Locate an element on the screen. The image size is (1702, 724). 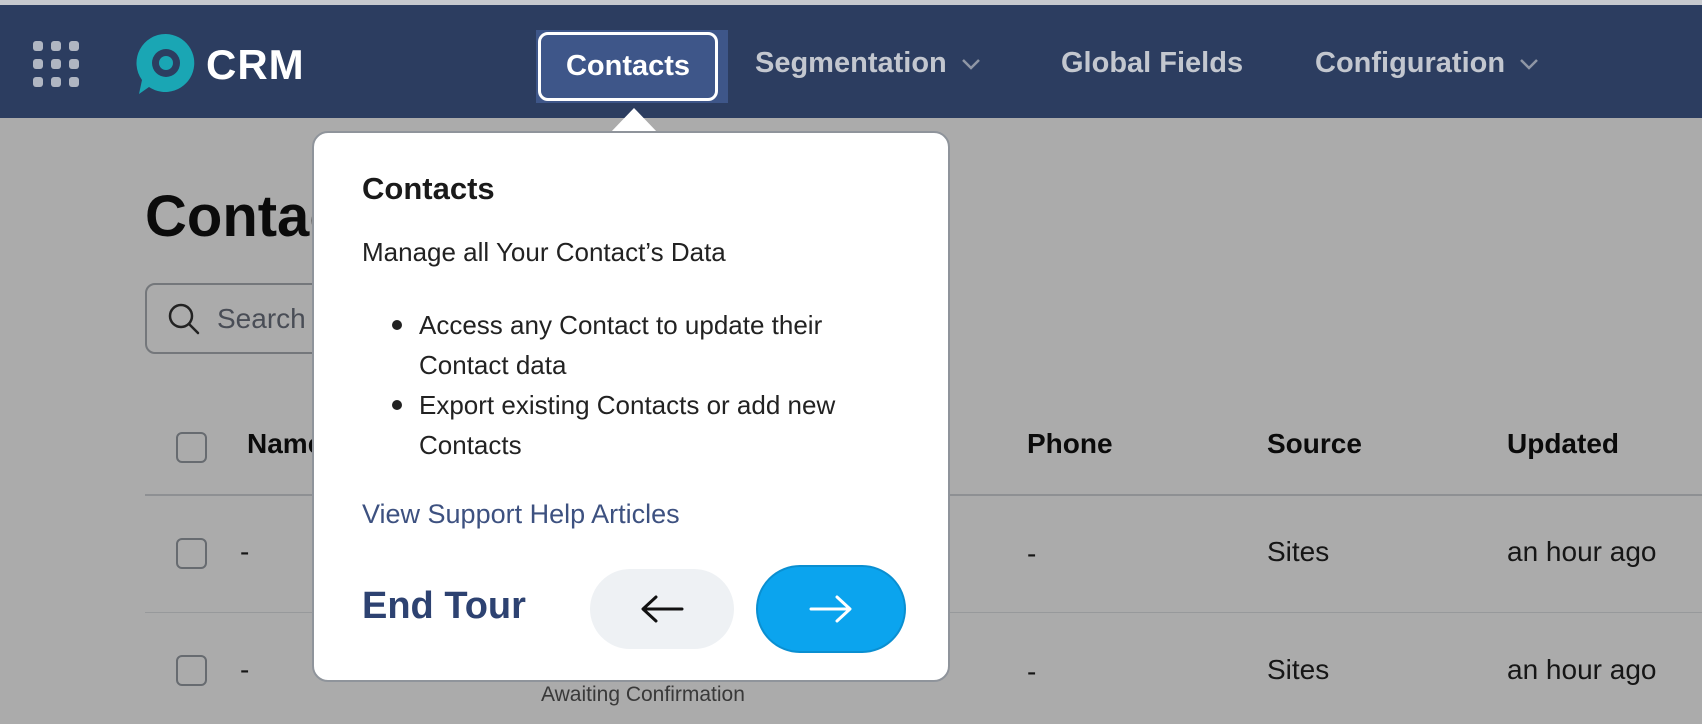
next-step-button is located at coordinates (831, 609).